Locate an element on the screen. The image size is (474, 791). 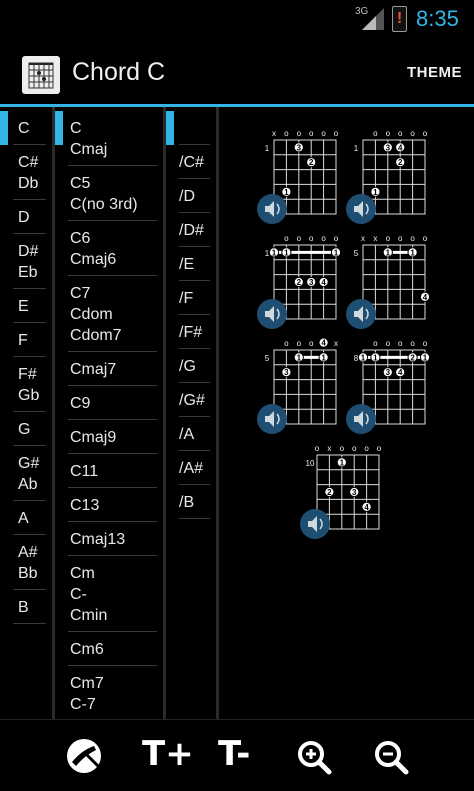
theme-button: THEME is located at coordinates (434, 72).